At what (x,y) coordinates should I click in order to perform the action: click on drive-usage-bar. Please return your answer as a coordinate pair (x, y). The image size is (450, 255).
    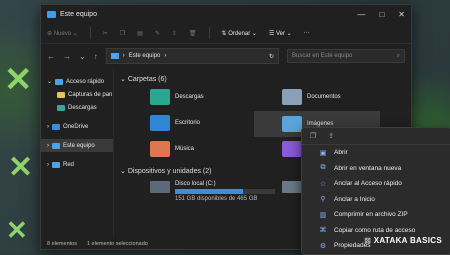
    Looking at the image, I should click on (225, 191).